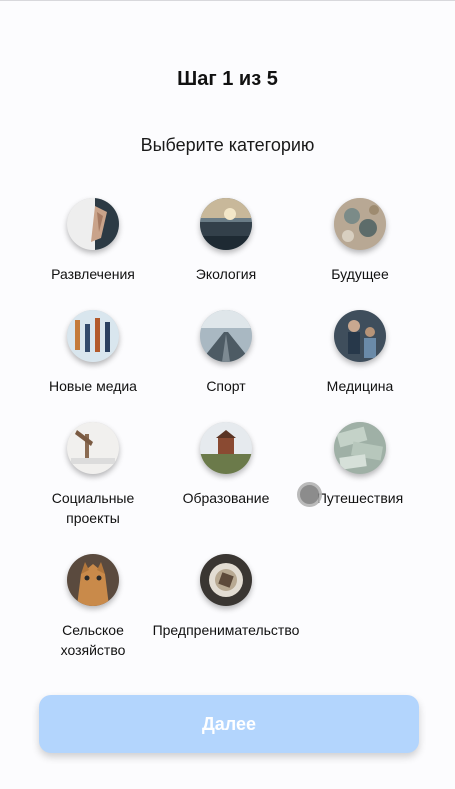  I want to click on category-agriculture: Сельское хозяйство, so click(93, 607).